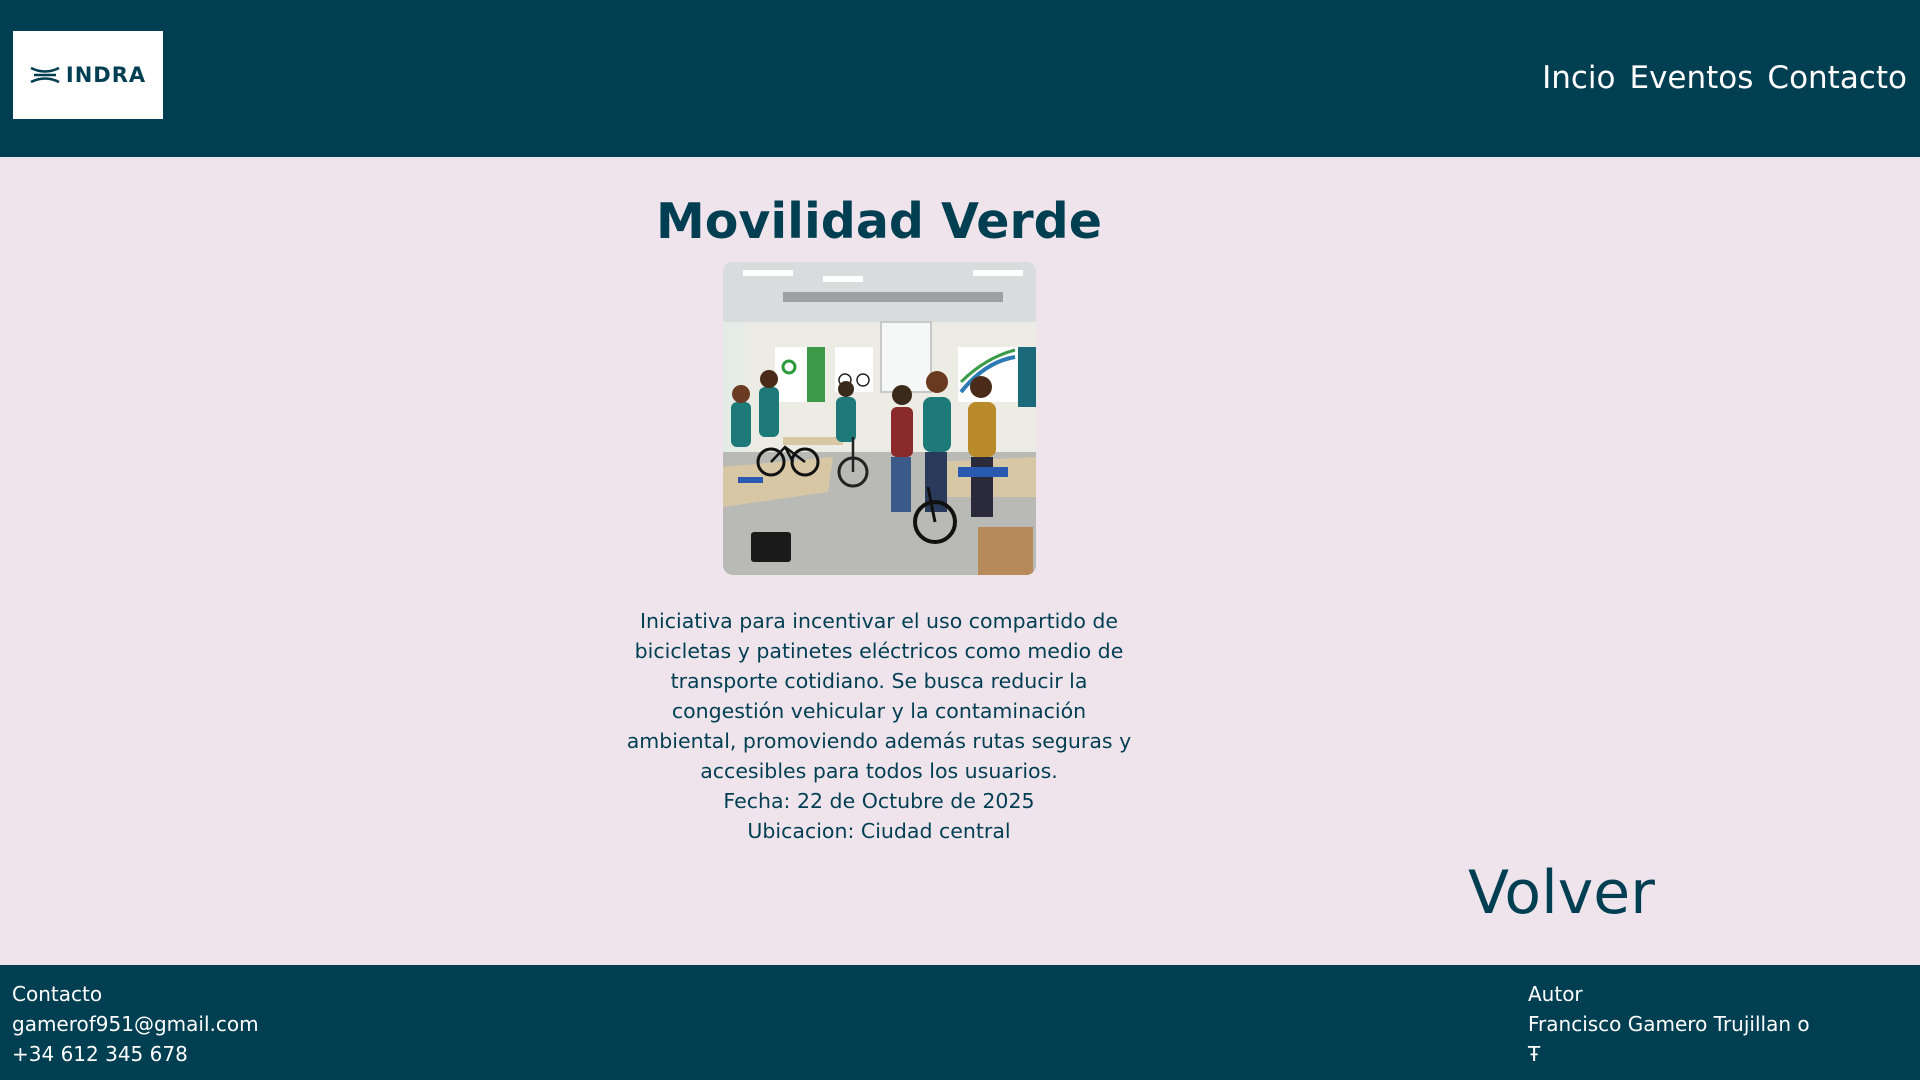 Image resolution: width=1920 pixels, height=1080 pixels. What do you see at coordinates (1555, 994) in the screenshot?
I see `footer-author-heading: Autor` at bounding box center [1555, 994].